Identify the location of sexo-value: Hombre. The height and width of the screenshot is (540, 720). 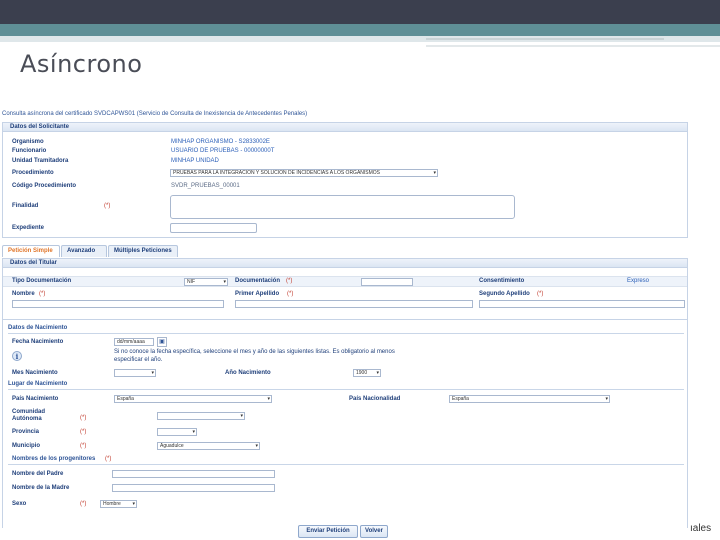
(112, 504).